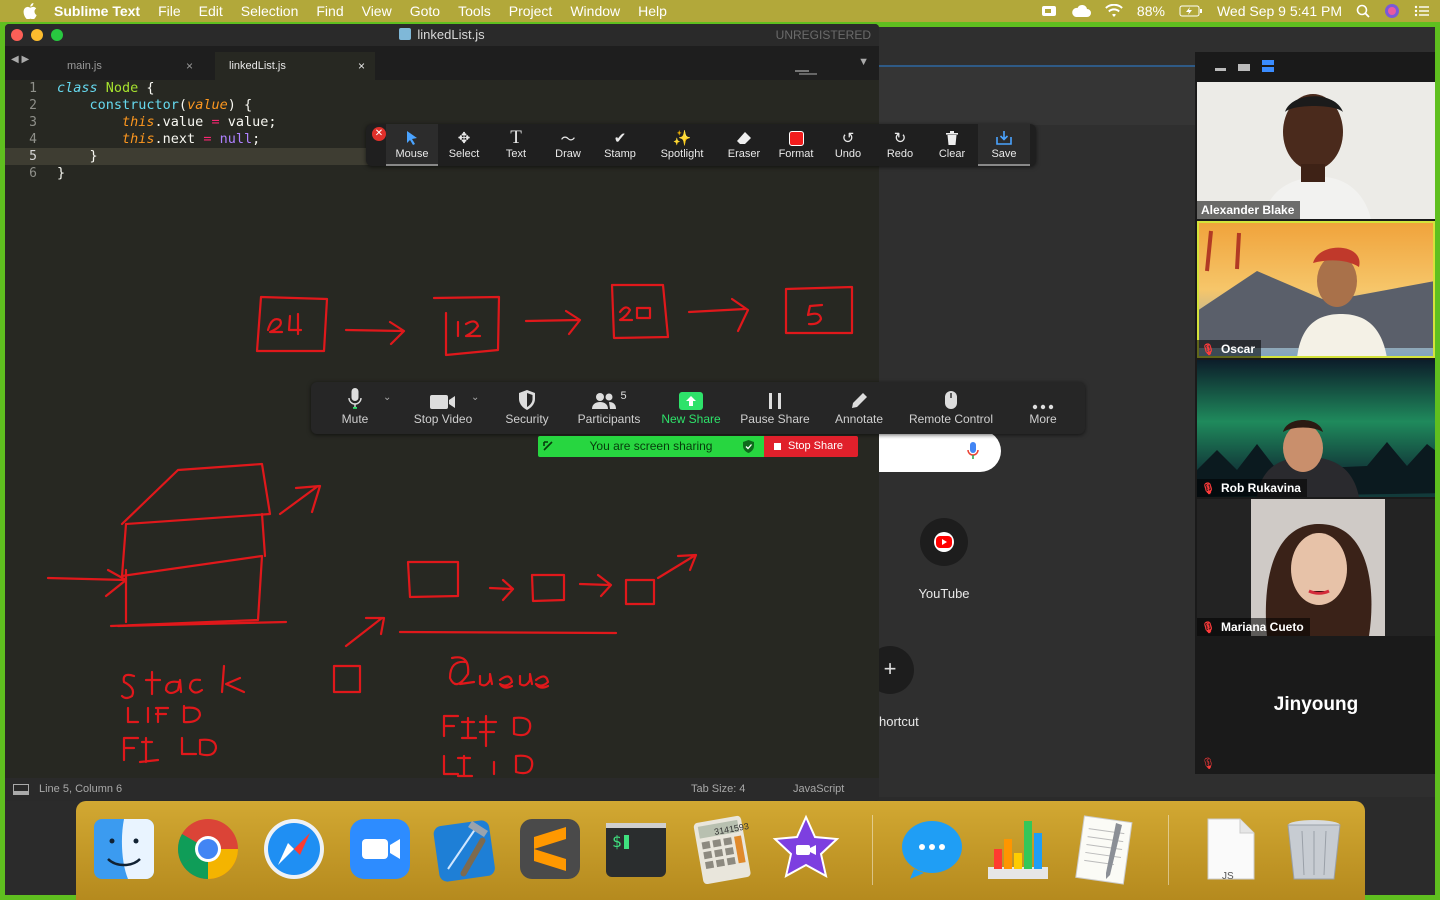 The width and height of the screenshot is (1440, 900). What do you see at coordinates (595, 11) in the screenshot?
I see `menu-window: Window` at bounding box center [595, 11].